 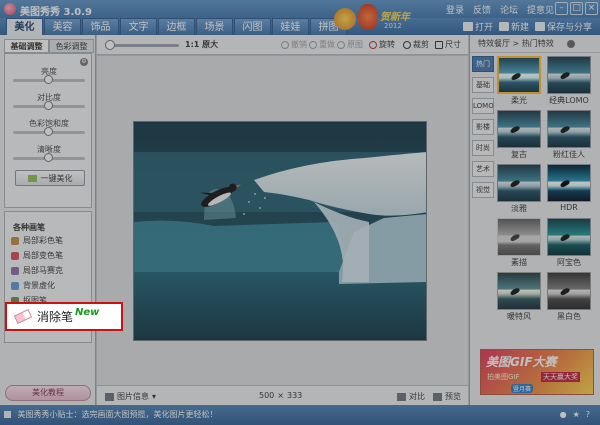 What do you see at coordinates (563, 415) in the screenshot?
I see `weibo-icon: ●` at bounding box center [563, 415].